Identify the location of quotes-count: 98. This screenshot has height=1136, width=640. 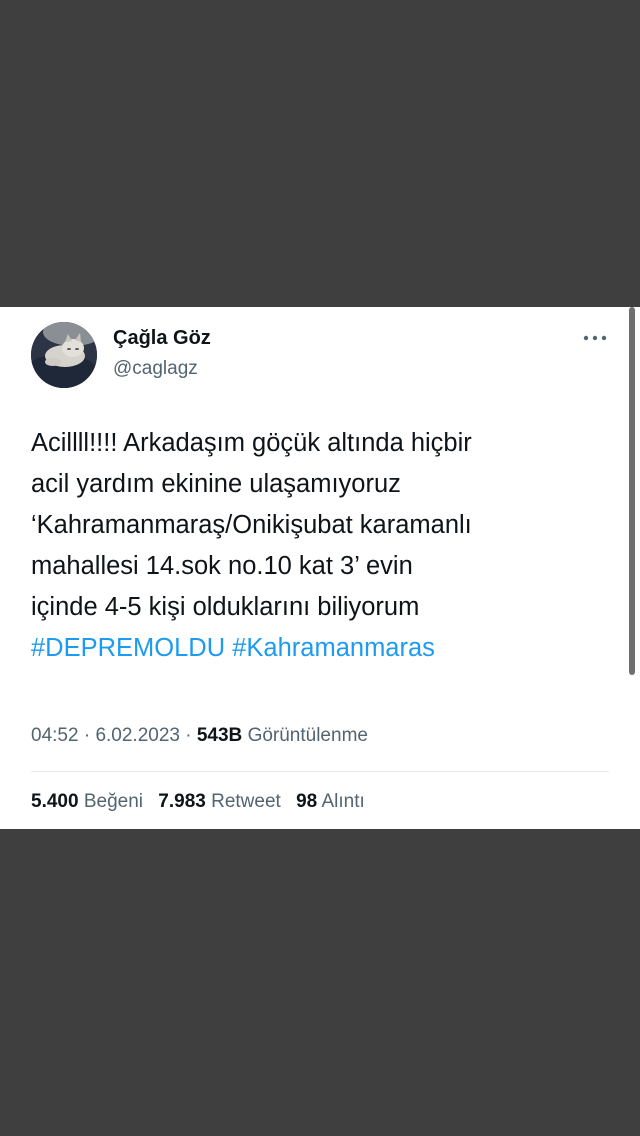
(307, 801).